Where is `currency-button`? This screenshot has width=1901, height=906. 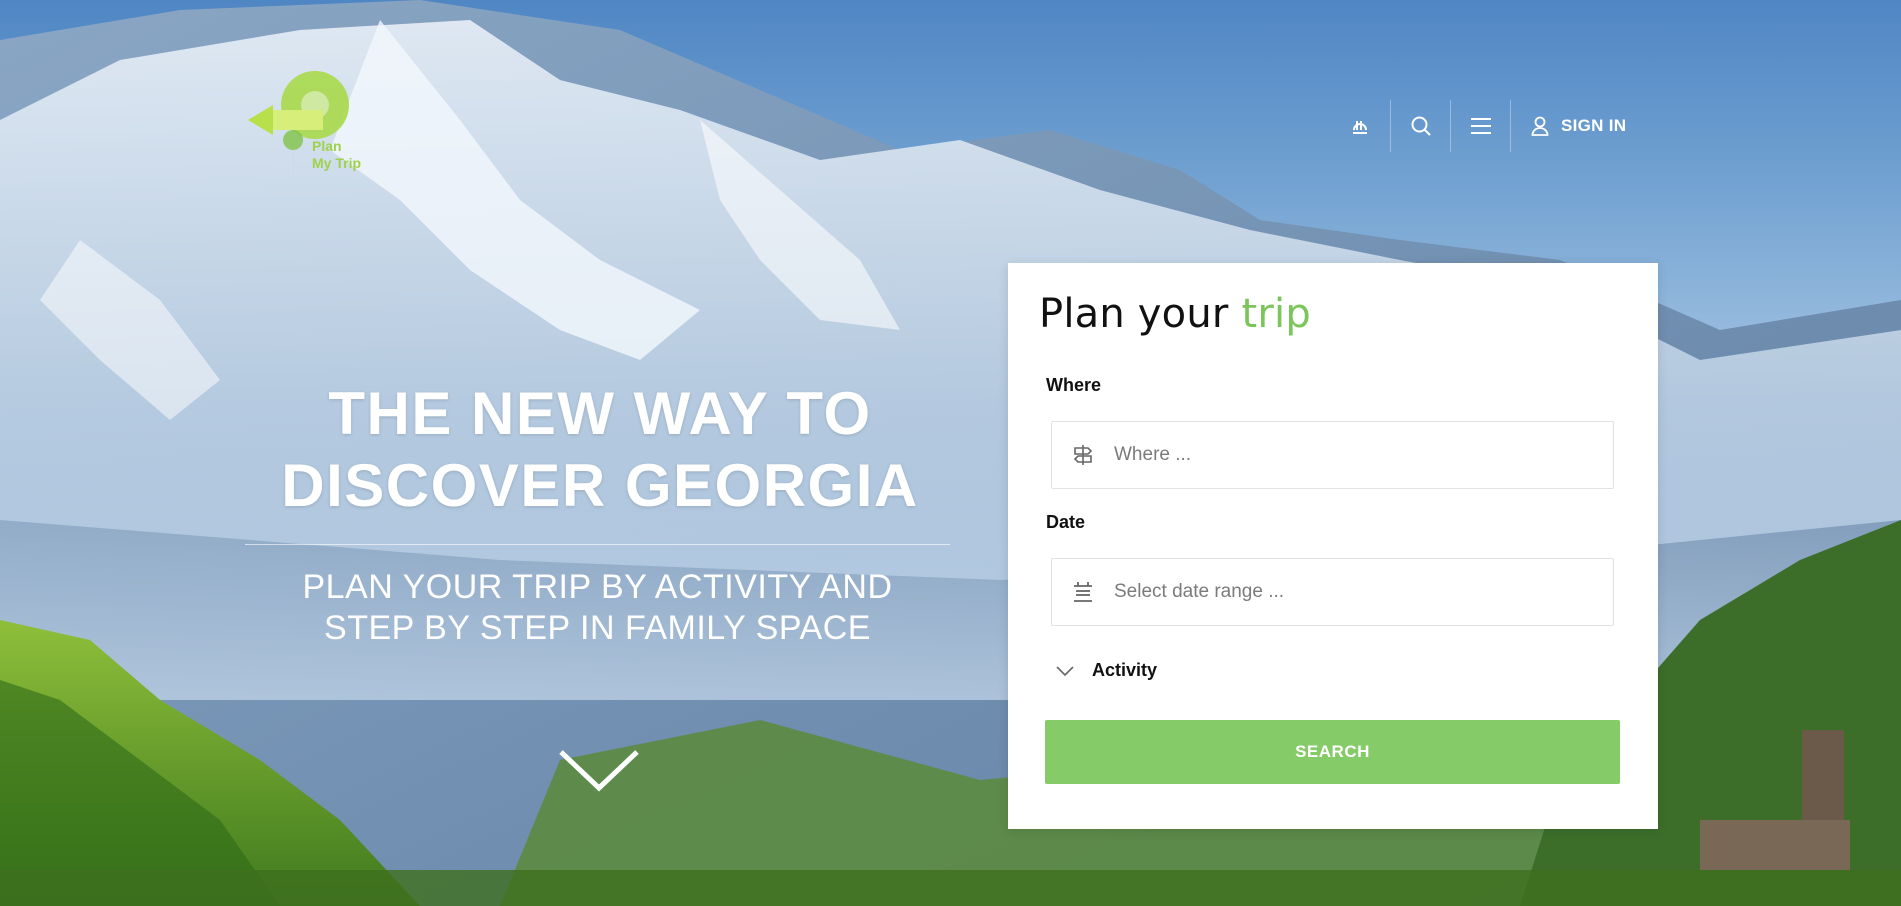 currency-button is located at coordinates (1360, 126).